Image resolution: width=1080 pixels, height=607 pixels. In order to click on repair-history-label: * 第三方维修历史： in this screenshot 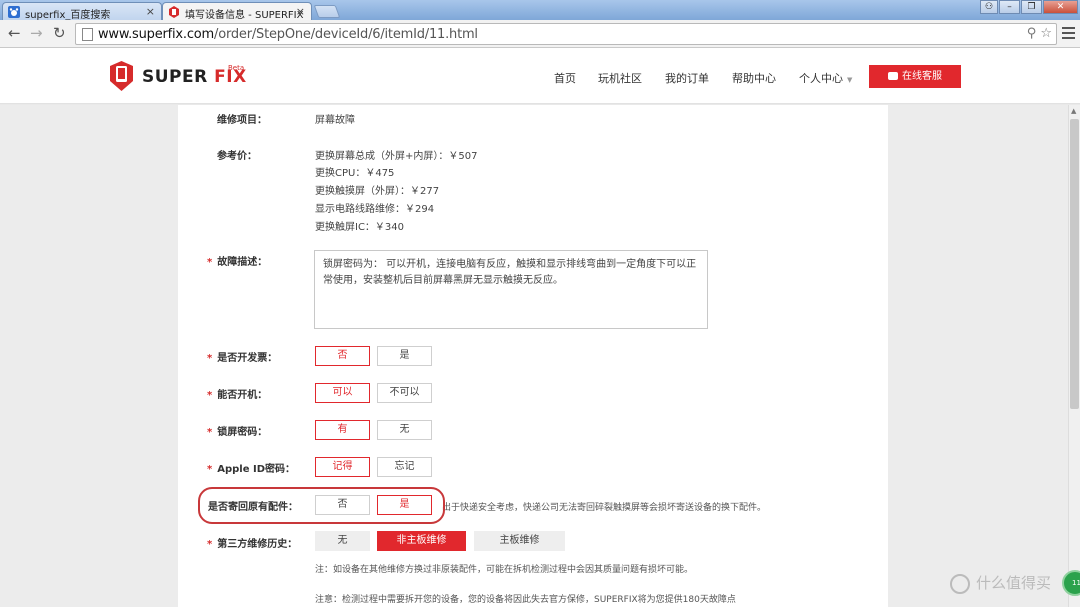, I will do `click(252, 544)`.